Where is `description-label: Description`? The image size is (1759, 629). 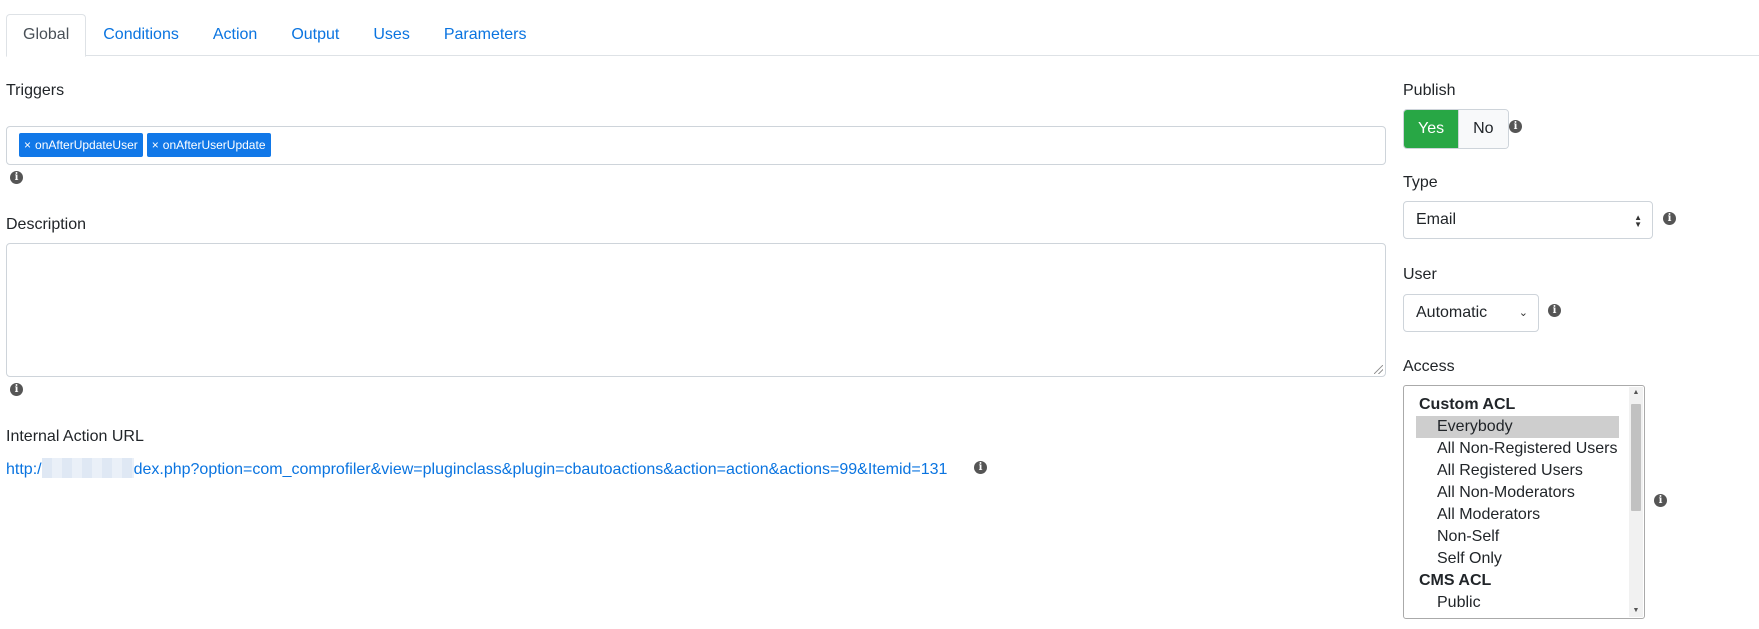
description-label: Description is located at coordinates (46, 224).